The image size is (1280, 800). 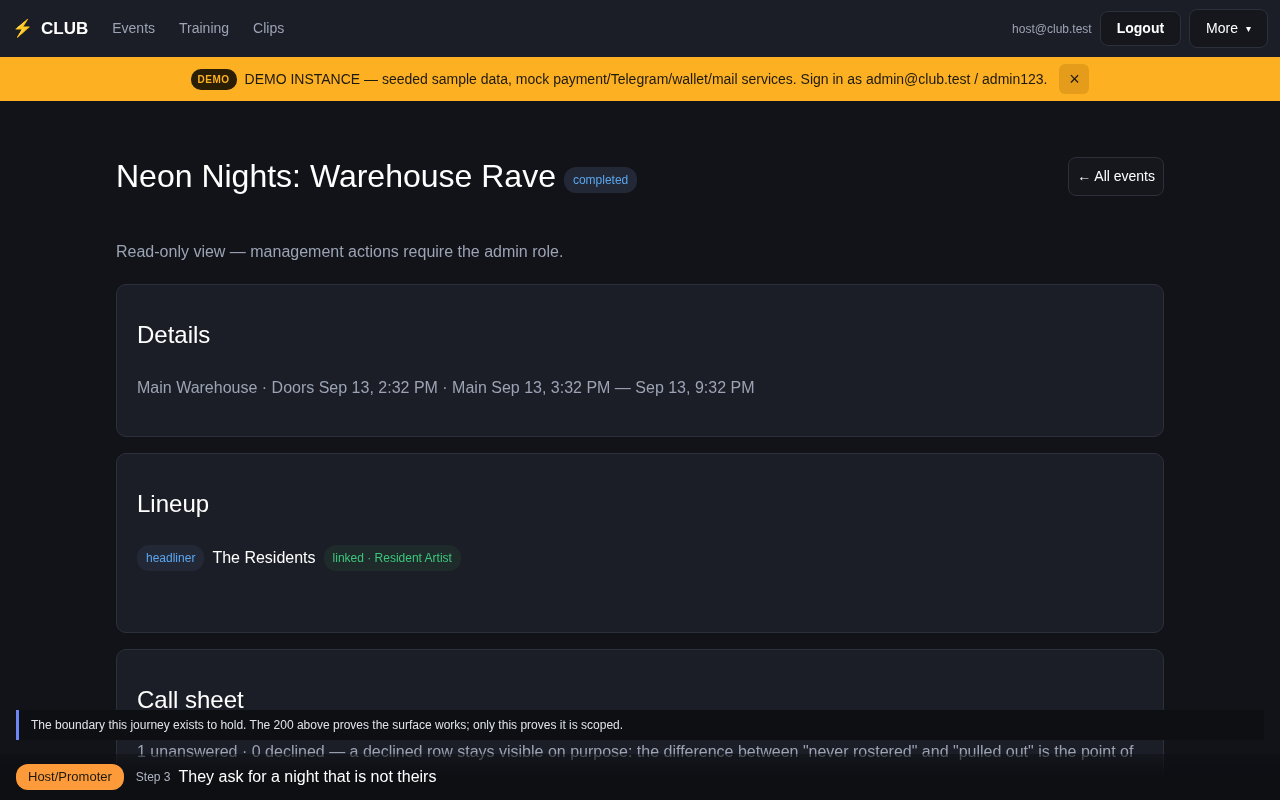 What do you see at coordinates (646, 79) in the screenshot?
I see `banner-text: DEMO INSTANCE — seeded sample data, mock payment/Telegram/wallet/mail services. Sign in as admin@club.test / admin123.` at bounding box center [646, 79].